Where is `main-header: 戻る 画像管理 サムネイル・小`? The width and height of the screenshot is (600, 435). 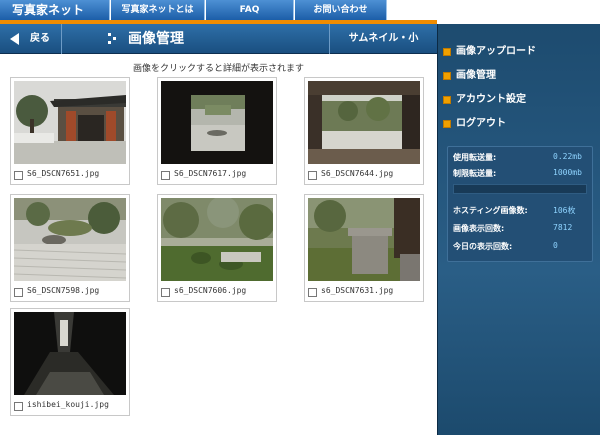
main-header: 戻る 画像管理 サムネイル・小 is located at coordinates (218, 39).